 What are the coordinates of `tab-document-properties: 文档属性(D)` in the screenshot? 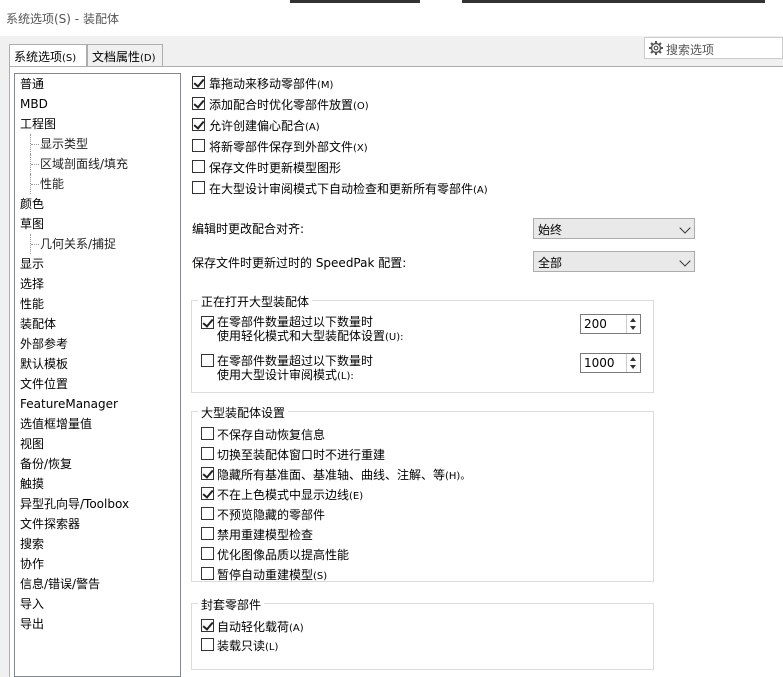 It's located at (125, 55).